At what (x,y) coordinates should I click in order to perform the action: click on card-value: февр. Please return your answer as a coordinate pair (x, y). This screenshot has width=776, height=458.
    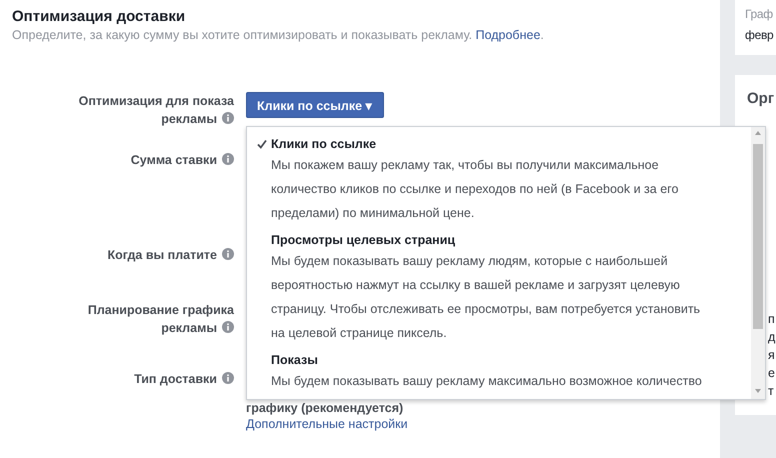
    Looking at the image, I should click on (759, 35).